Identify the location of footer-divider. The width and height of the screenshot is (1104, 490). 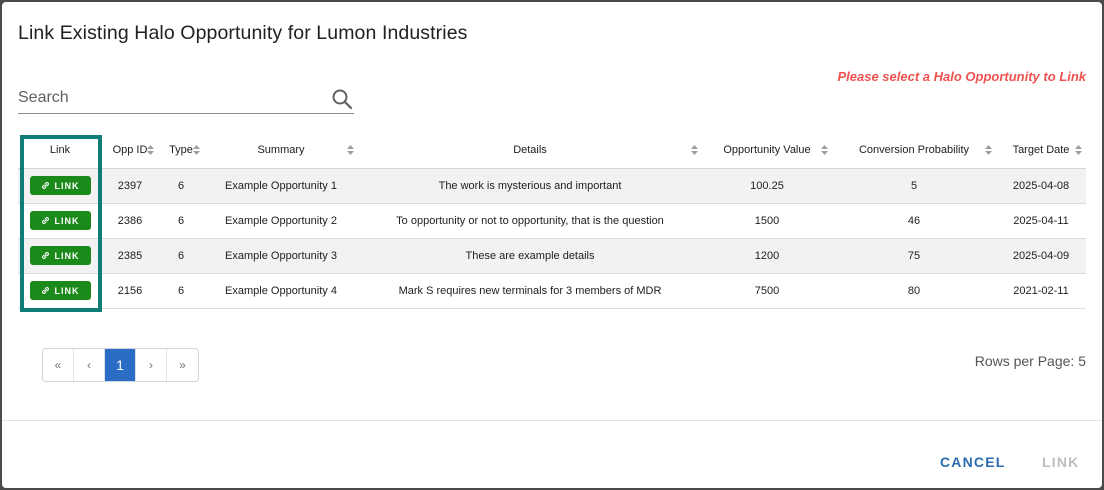
(552, 420).